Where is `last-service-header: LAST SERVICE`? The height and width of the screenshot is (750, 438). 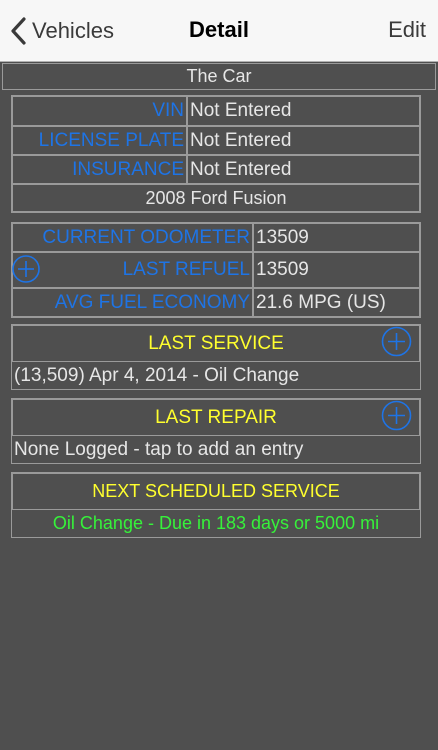
last-service-header: LAST SERVICE is located at coordinates (216, 343).